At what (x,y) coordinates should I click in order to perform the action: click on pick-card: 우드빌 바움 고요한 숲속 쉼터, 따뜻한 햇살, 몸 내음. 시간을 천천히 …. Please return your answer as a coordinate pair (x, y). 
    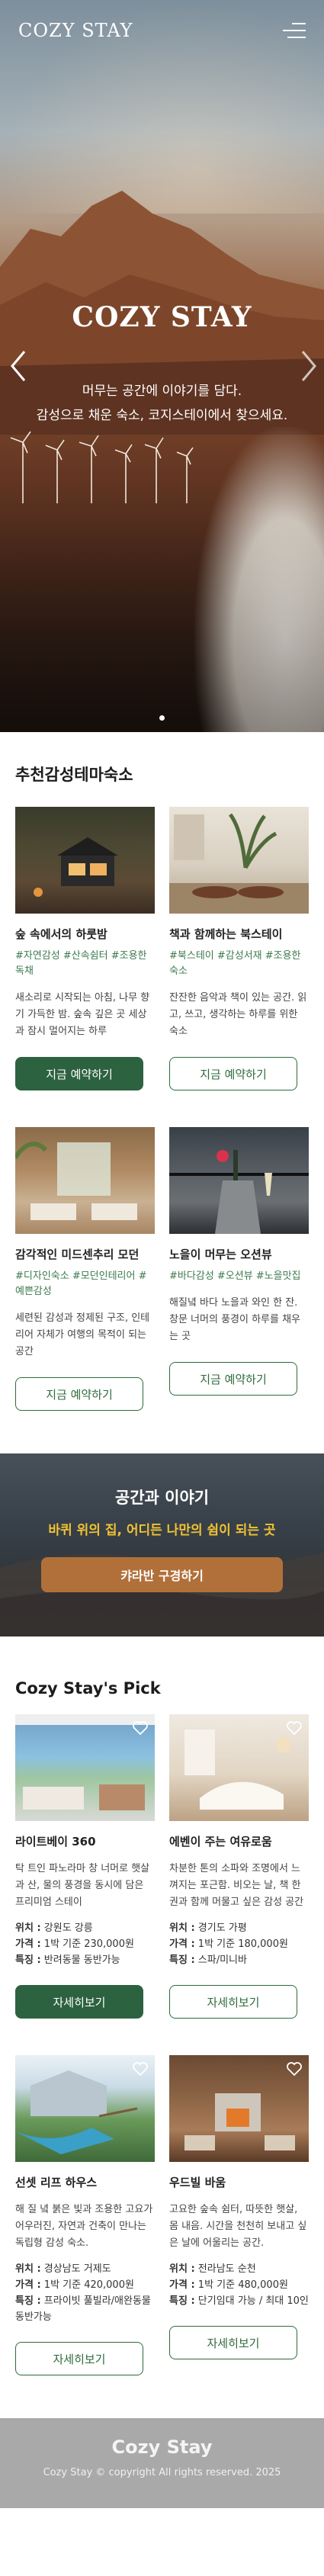
    Looking at the image, I should click on (239, 2215).